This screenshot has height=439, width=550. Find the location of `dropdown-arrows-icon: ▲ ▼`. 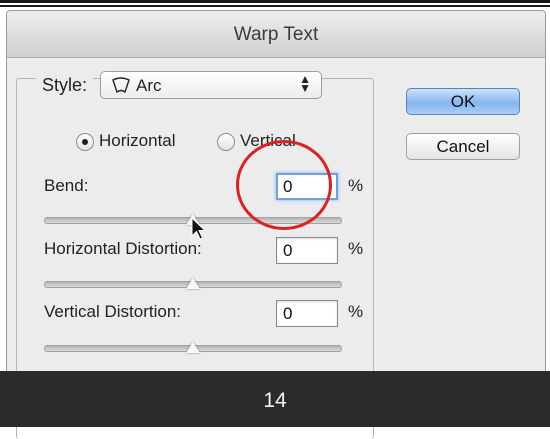

dropdown-arrows-icon: ▲ ▼ is located at coordinates (305, 83).